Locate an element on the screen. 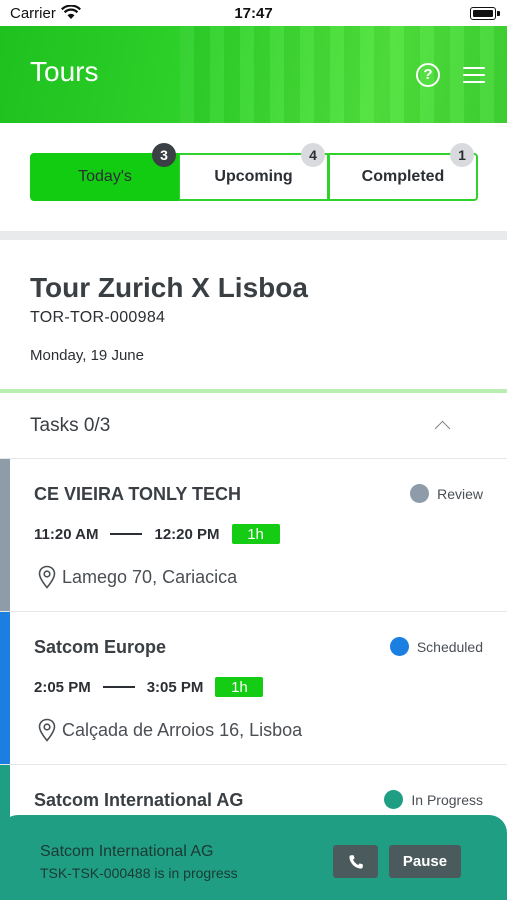 This screenshot has width=507, height=900. task-address: Calçada de Arroios 16, Lisboa is located at coordinates (170, 730).